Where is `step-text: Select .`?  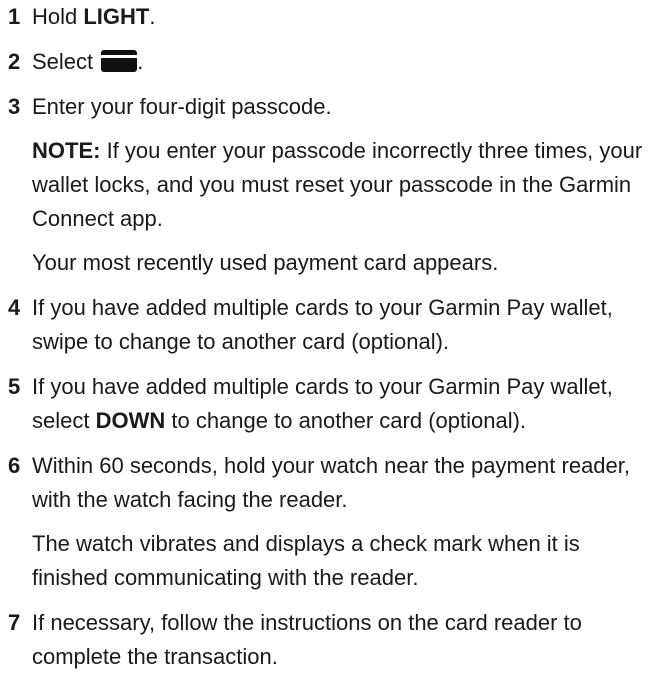 step-text: Select . is located at coordinates (88, 61).